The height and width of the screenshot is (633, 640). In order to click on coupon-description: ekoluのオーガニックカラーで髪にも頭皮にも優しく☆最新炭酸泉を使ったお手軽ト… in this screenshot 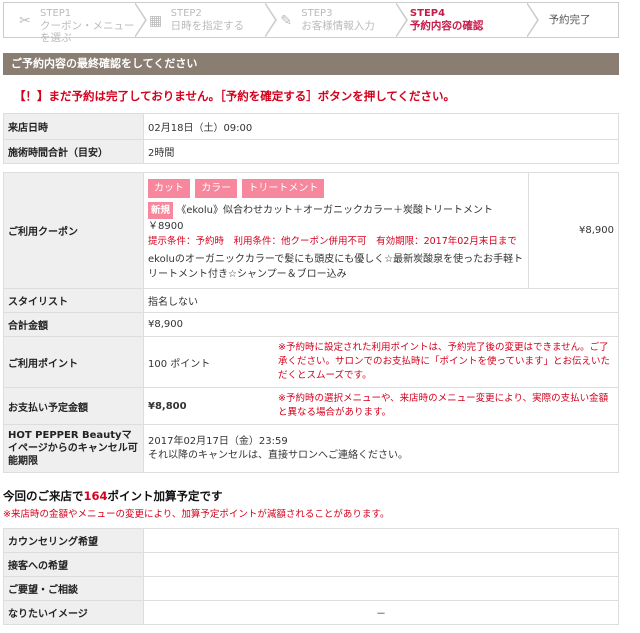, I will do `click(336, 267)`.